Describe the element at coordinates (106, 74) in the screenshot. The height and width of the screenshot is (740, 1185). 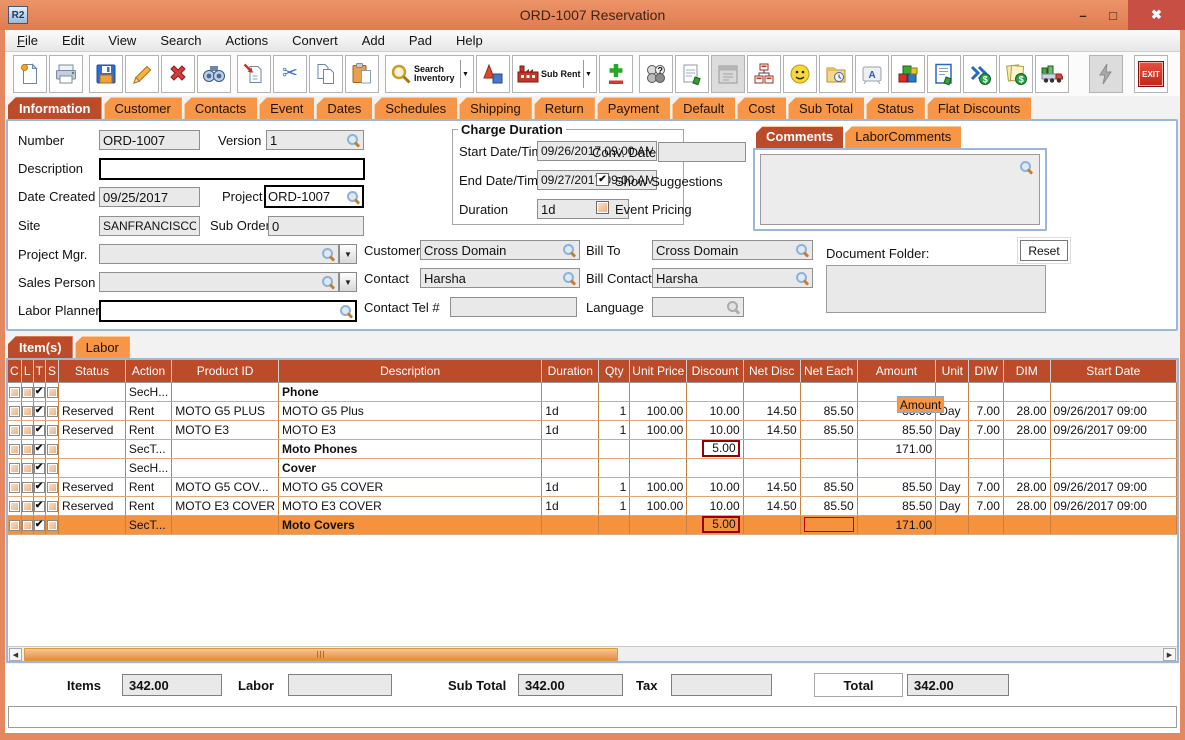
I see `save-button` at that location.